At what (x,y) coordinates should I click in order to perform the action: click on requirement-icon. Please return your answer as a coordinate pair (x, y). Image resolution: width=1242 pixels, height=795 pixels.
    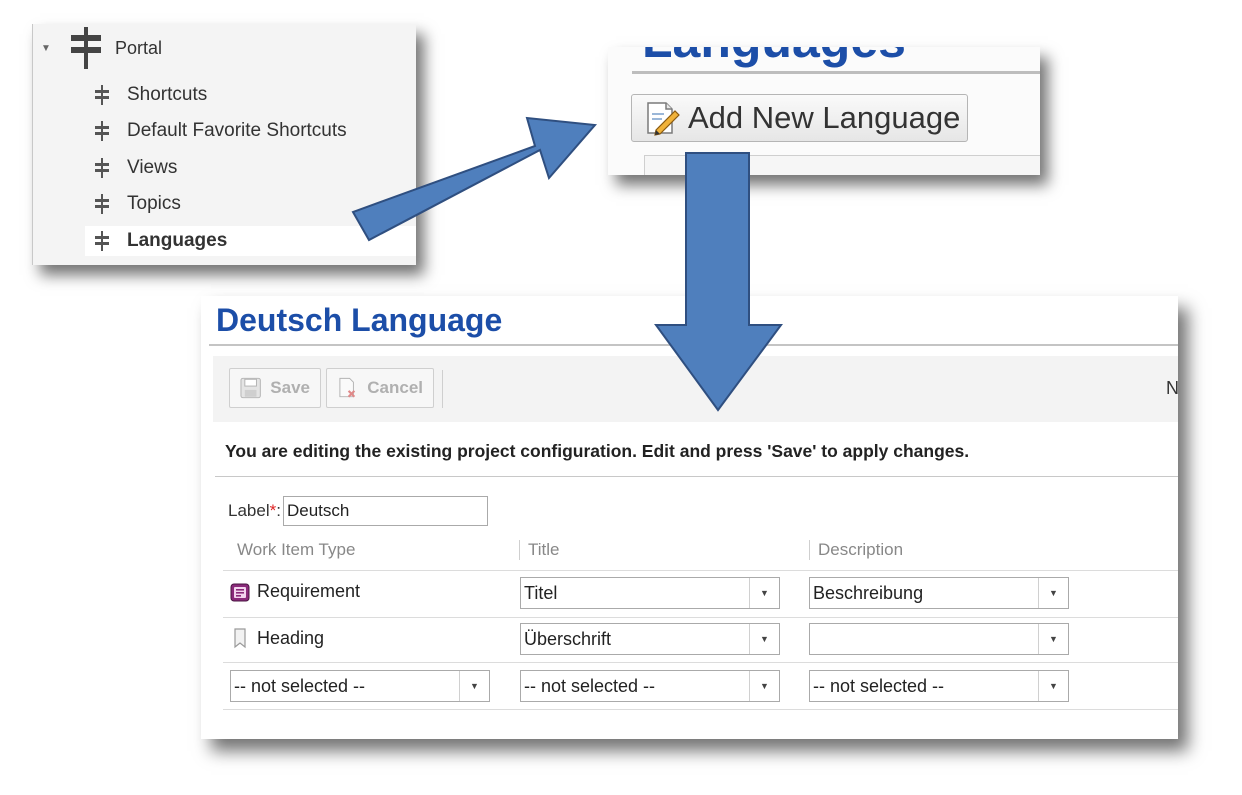
    Looking at the image, I should click on (240, 592).